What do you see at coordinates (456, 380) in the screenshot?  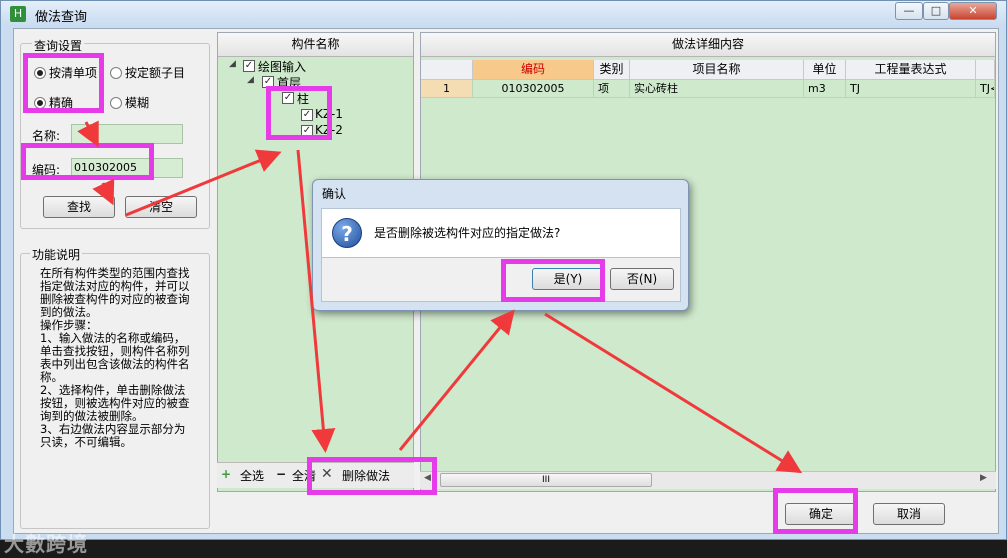 I see `arrow-delete-to-yes` at bounding box center [456, 380].